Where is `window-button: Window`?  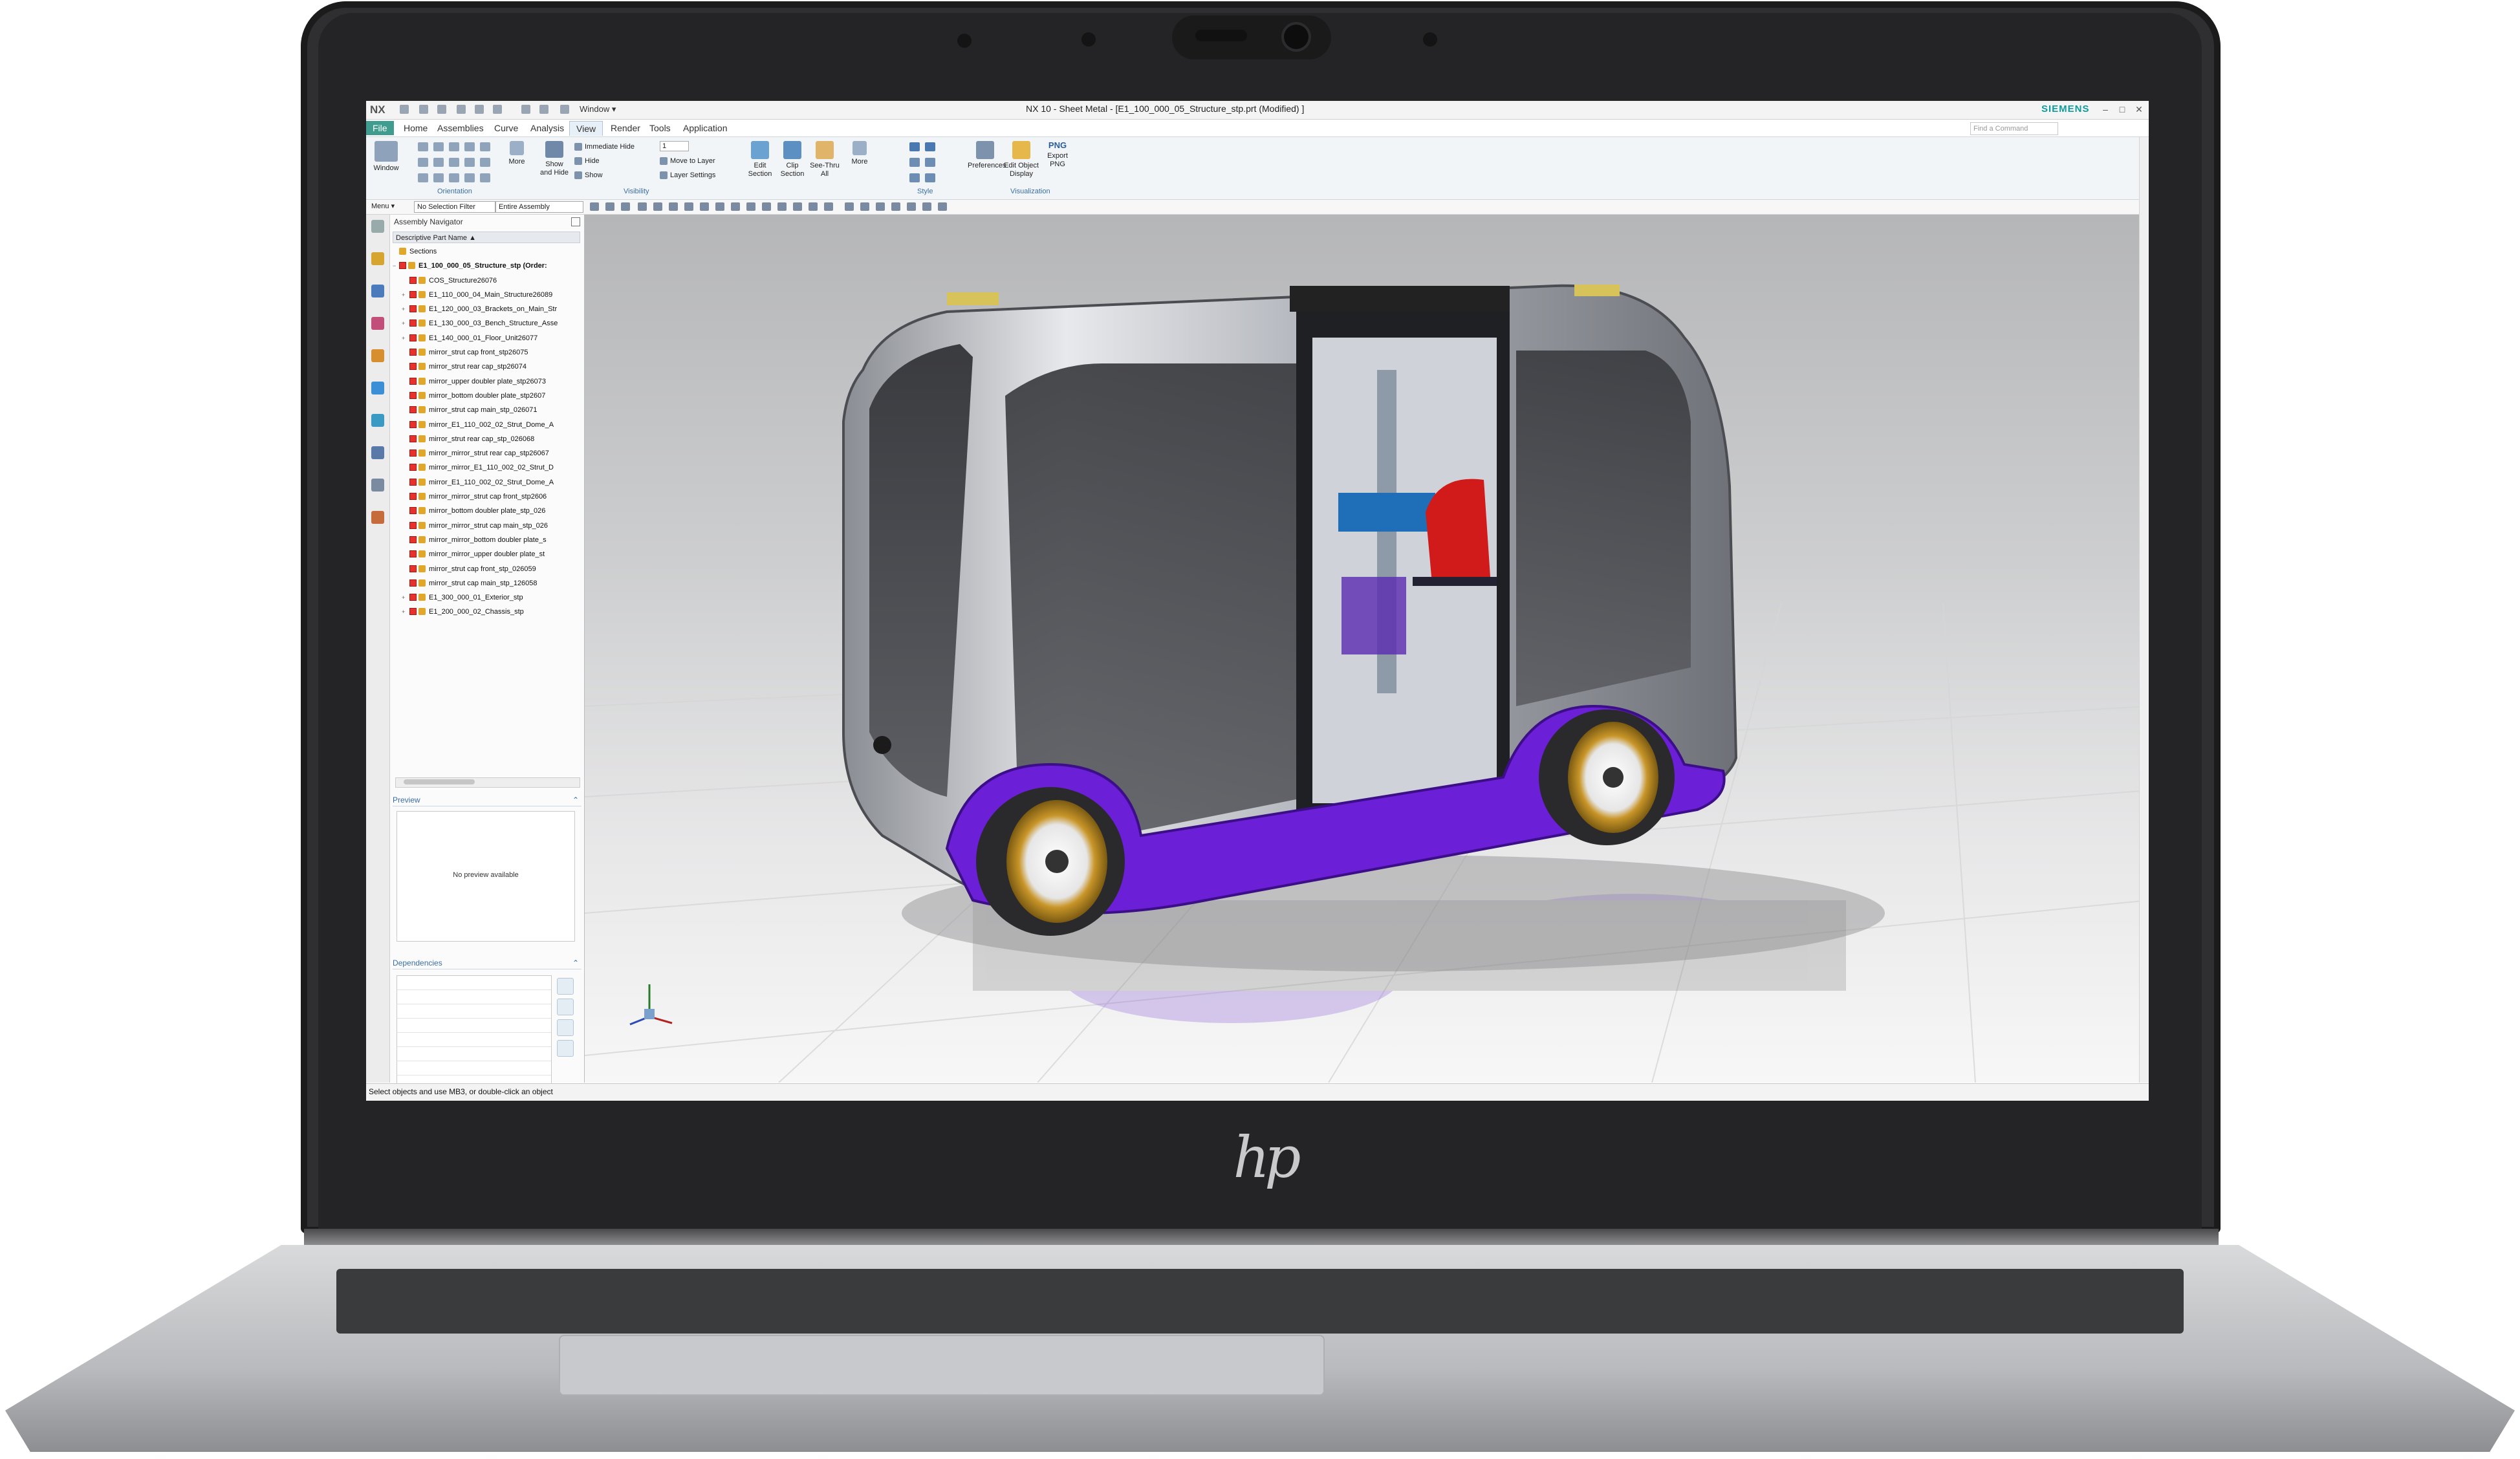
window-button: Window is located at coordinates (386, 157).